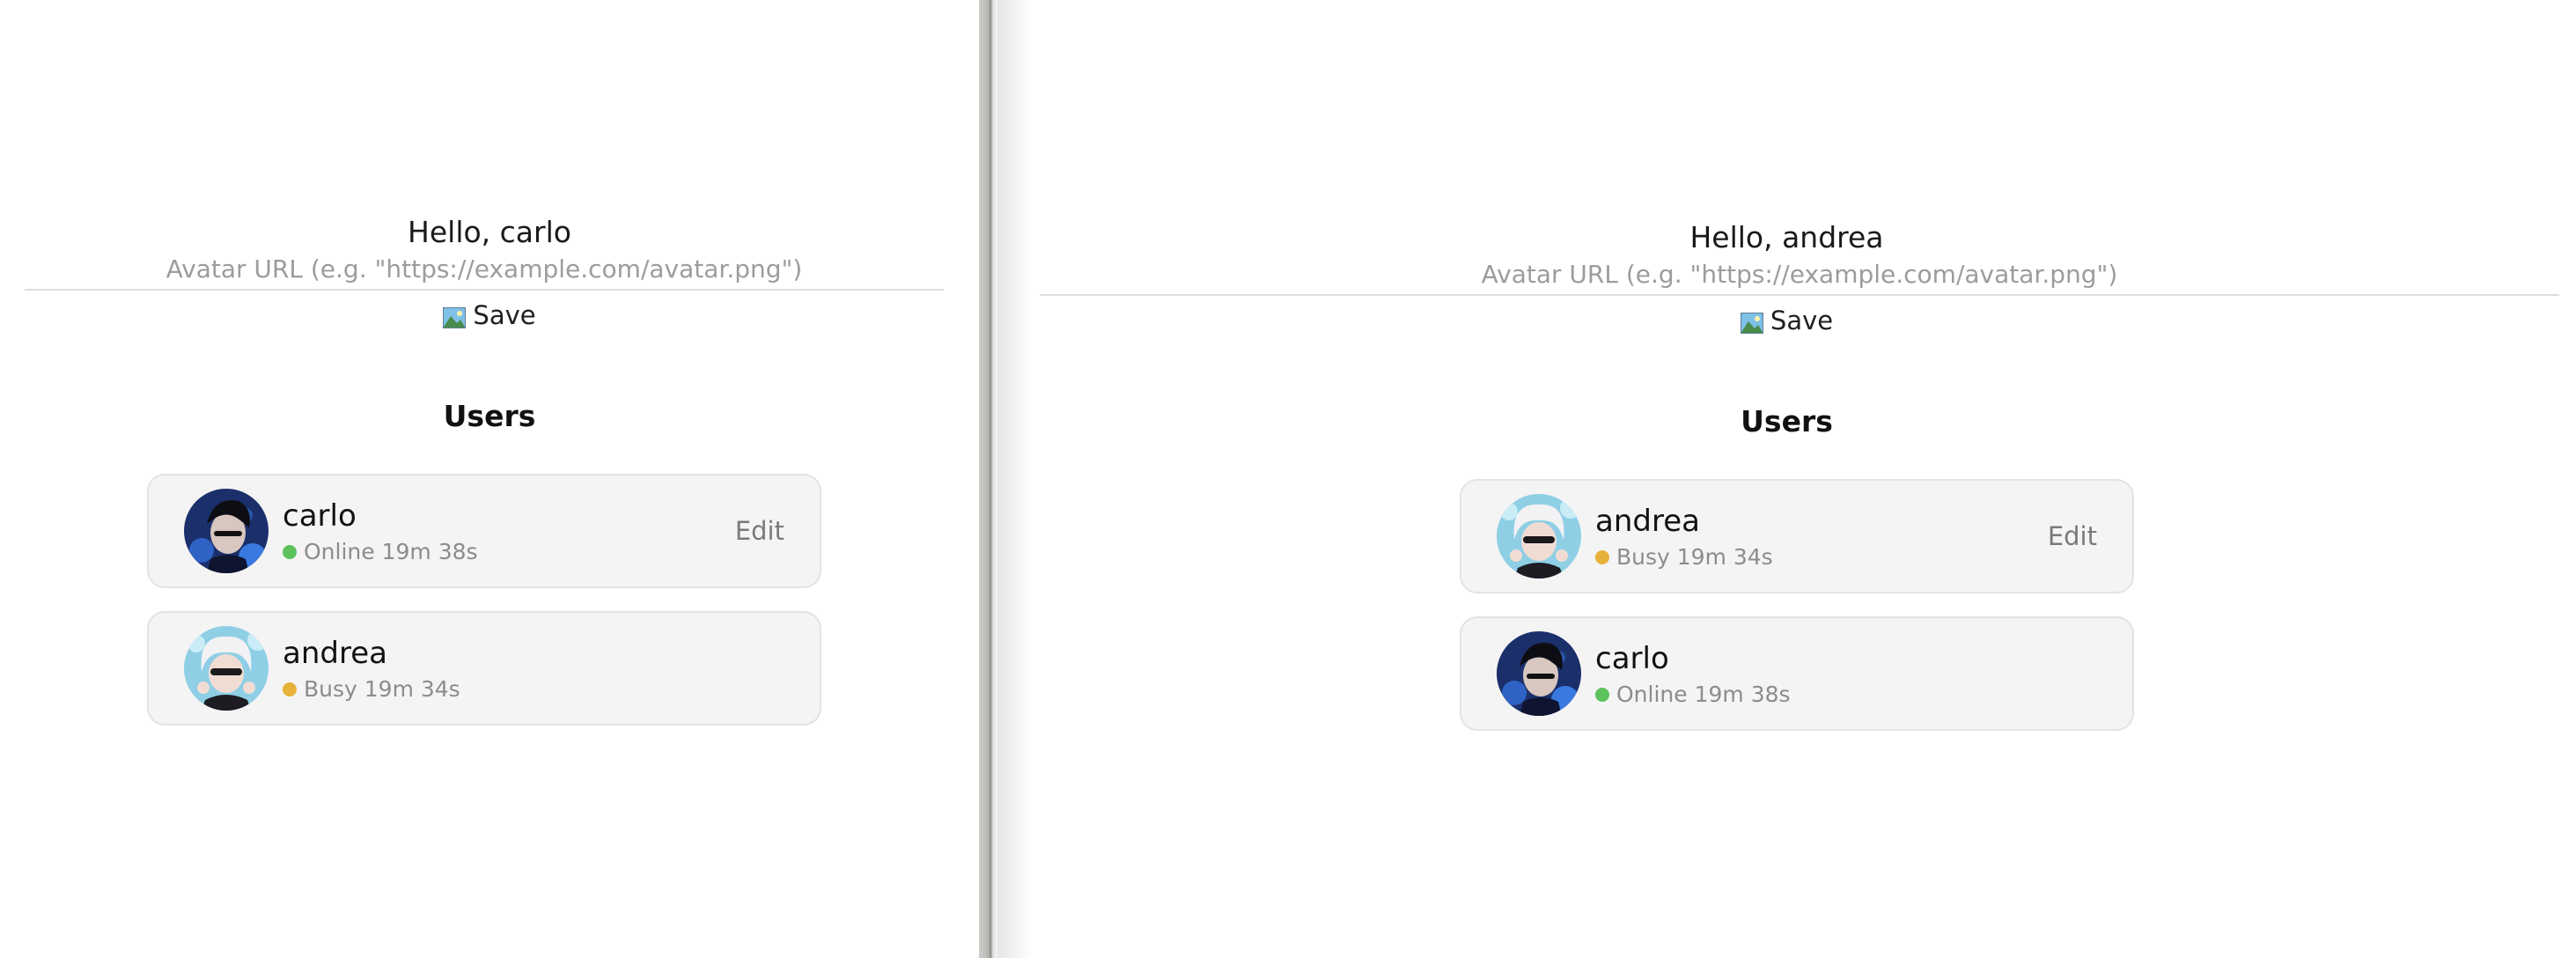 The height and width of the screenshot is (958, 2576). I want to click on greeting: Hello, andrea, so click(1787, 237).